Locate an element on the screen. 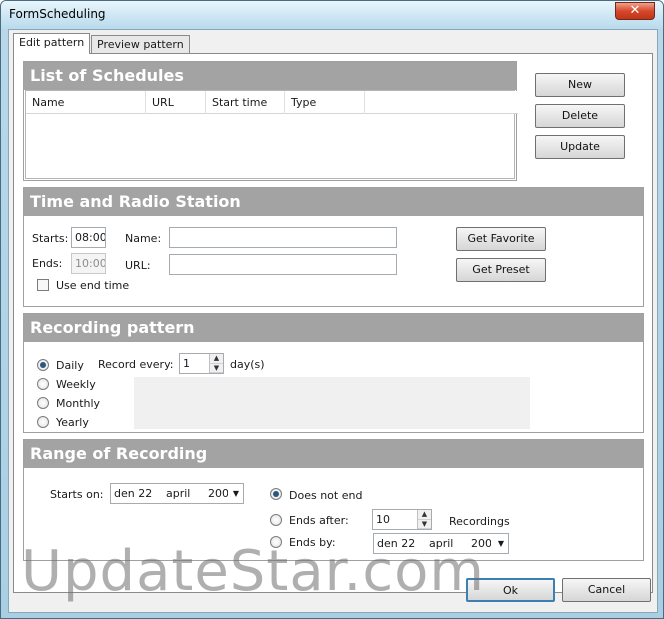 The height and width of the screenshot is (619, 664). monthly-radio is located at coordinates (43, 403).